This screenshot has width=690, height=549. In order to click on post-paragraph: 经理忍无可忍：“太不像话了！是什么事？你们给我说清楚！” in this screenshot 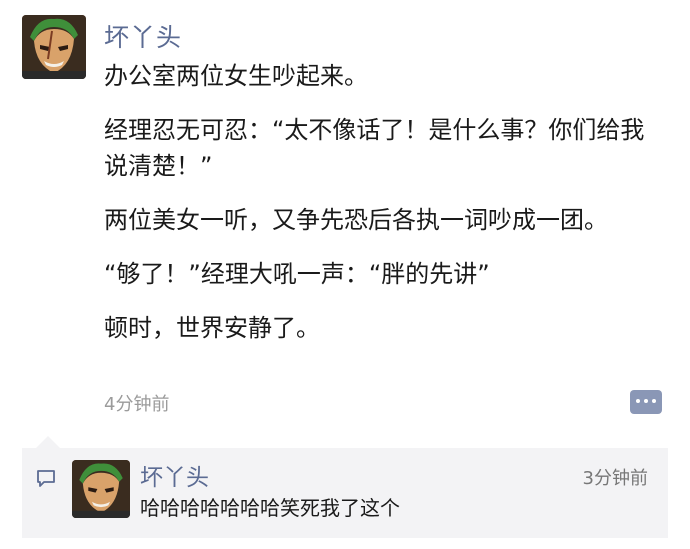, I will do `click(374, 148)`.